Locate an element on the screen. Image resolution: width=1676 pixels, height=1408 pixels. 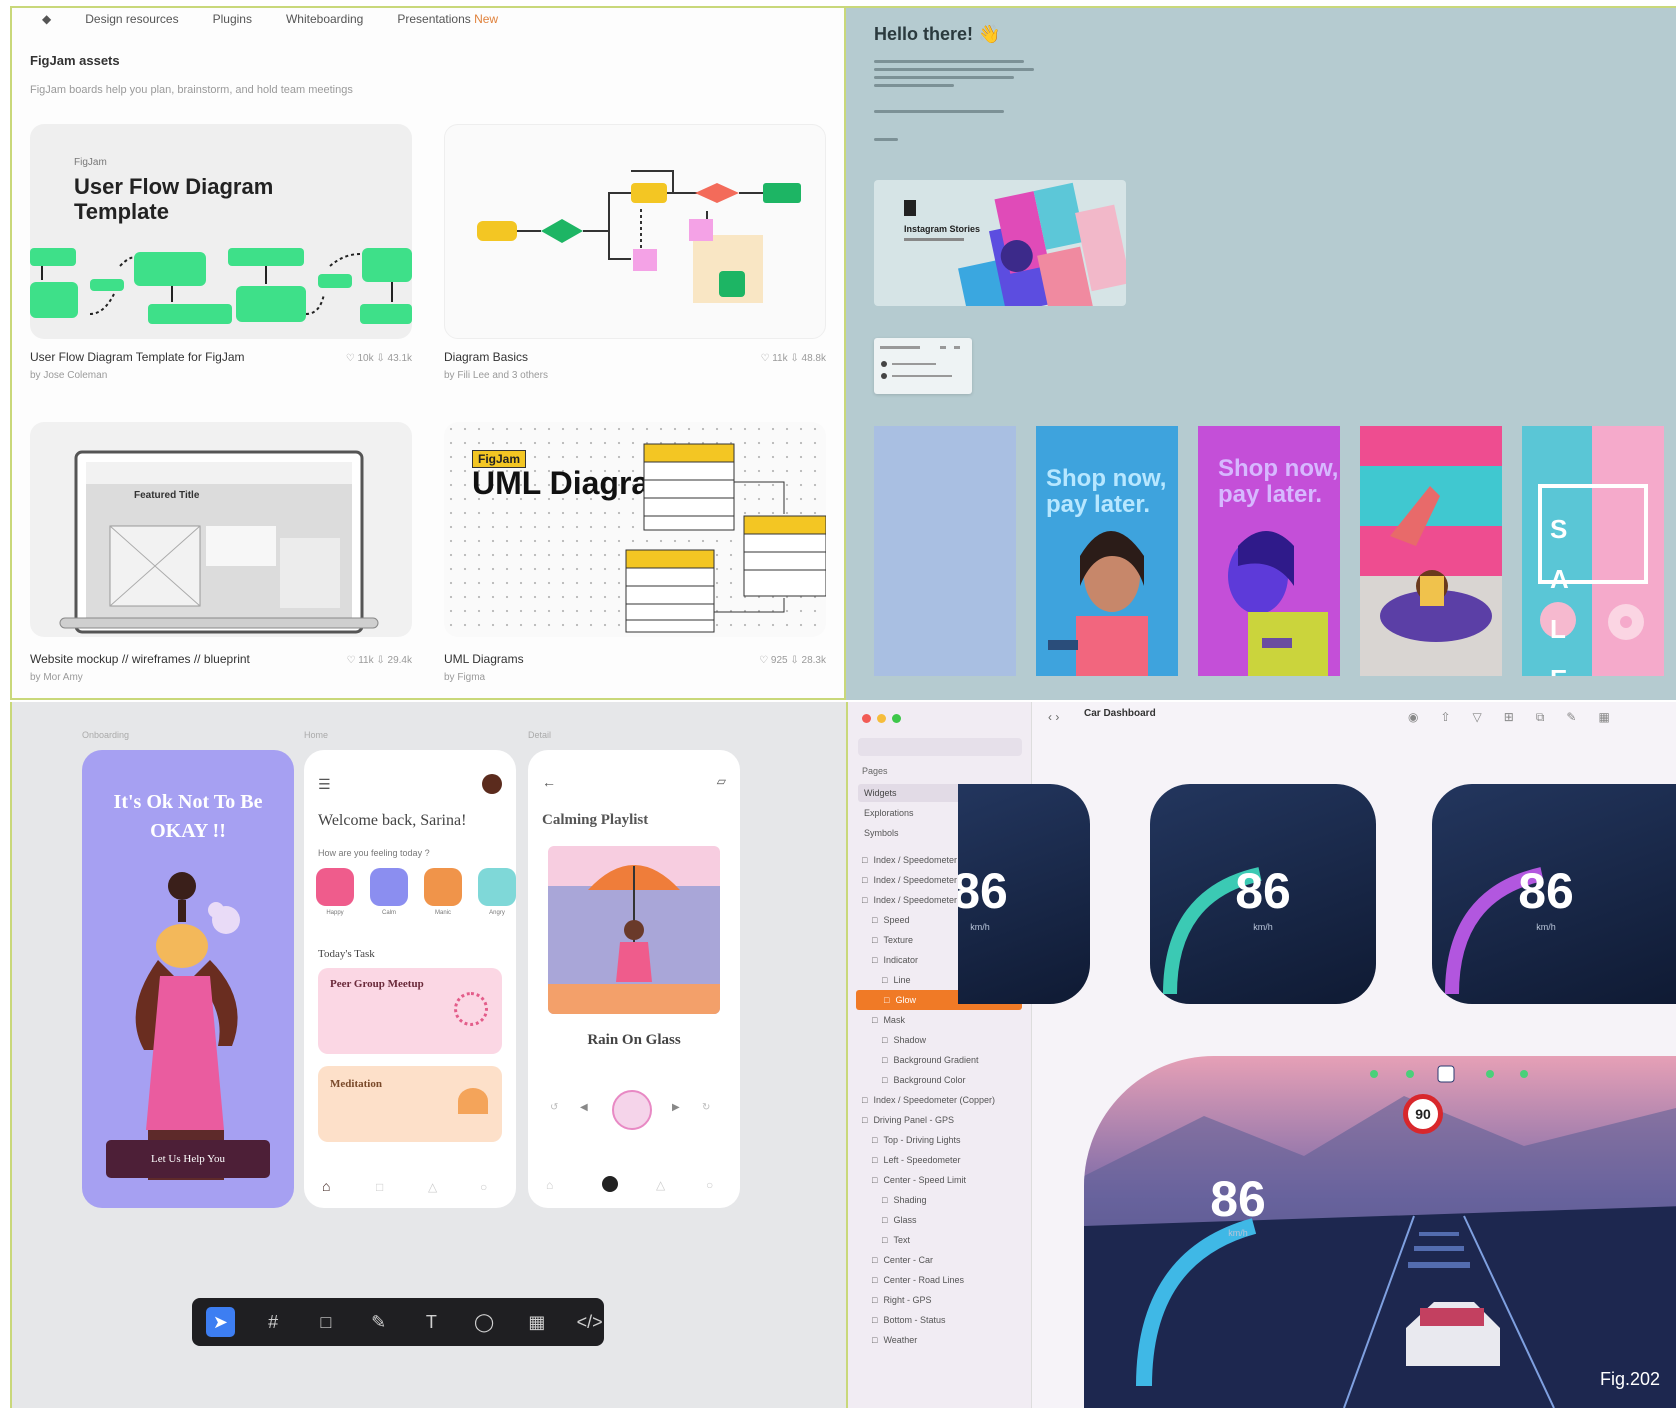
frame-label: Onboarding is located at coordinates (105, 735).